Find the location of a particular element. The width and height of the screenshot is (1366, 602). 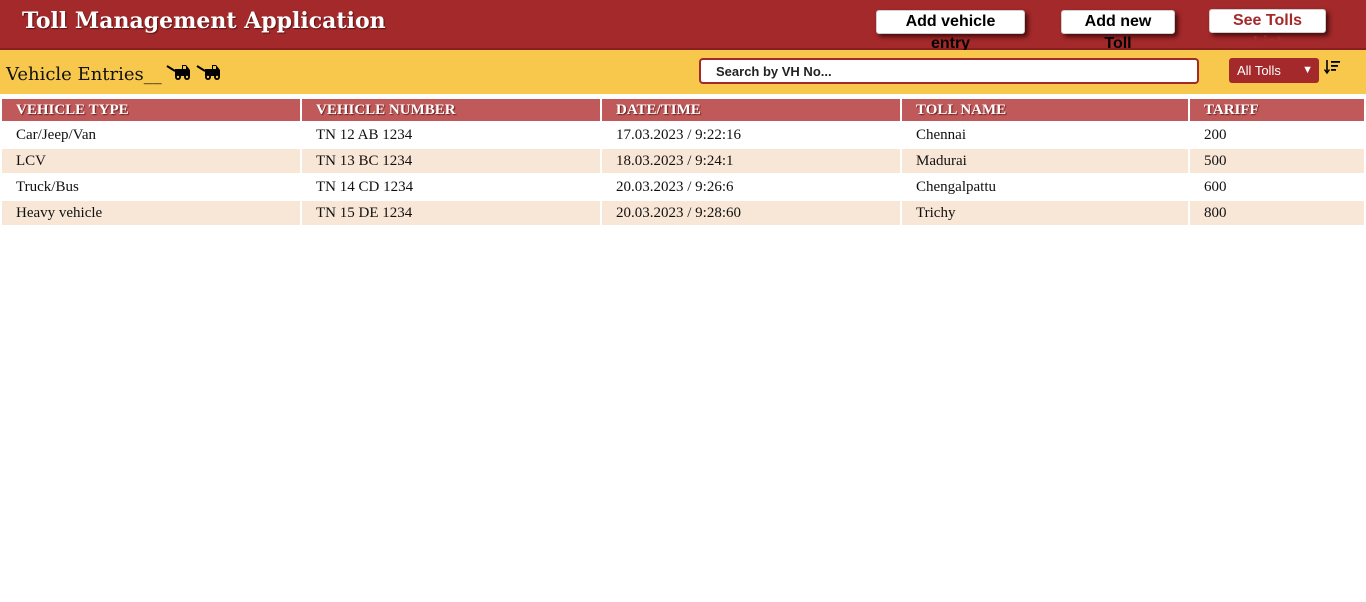

cell-tariff: 800 is located at coordinates (1277, 213).